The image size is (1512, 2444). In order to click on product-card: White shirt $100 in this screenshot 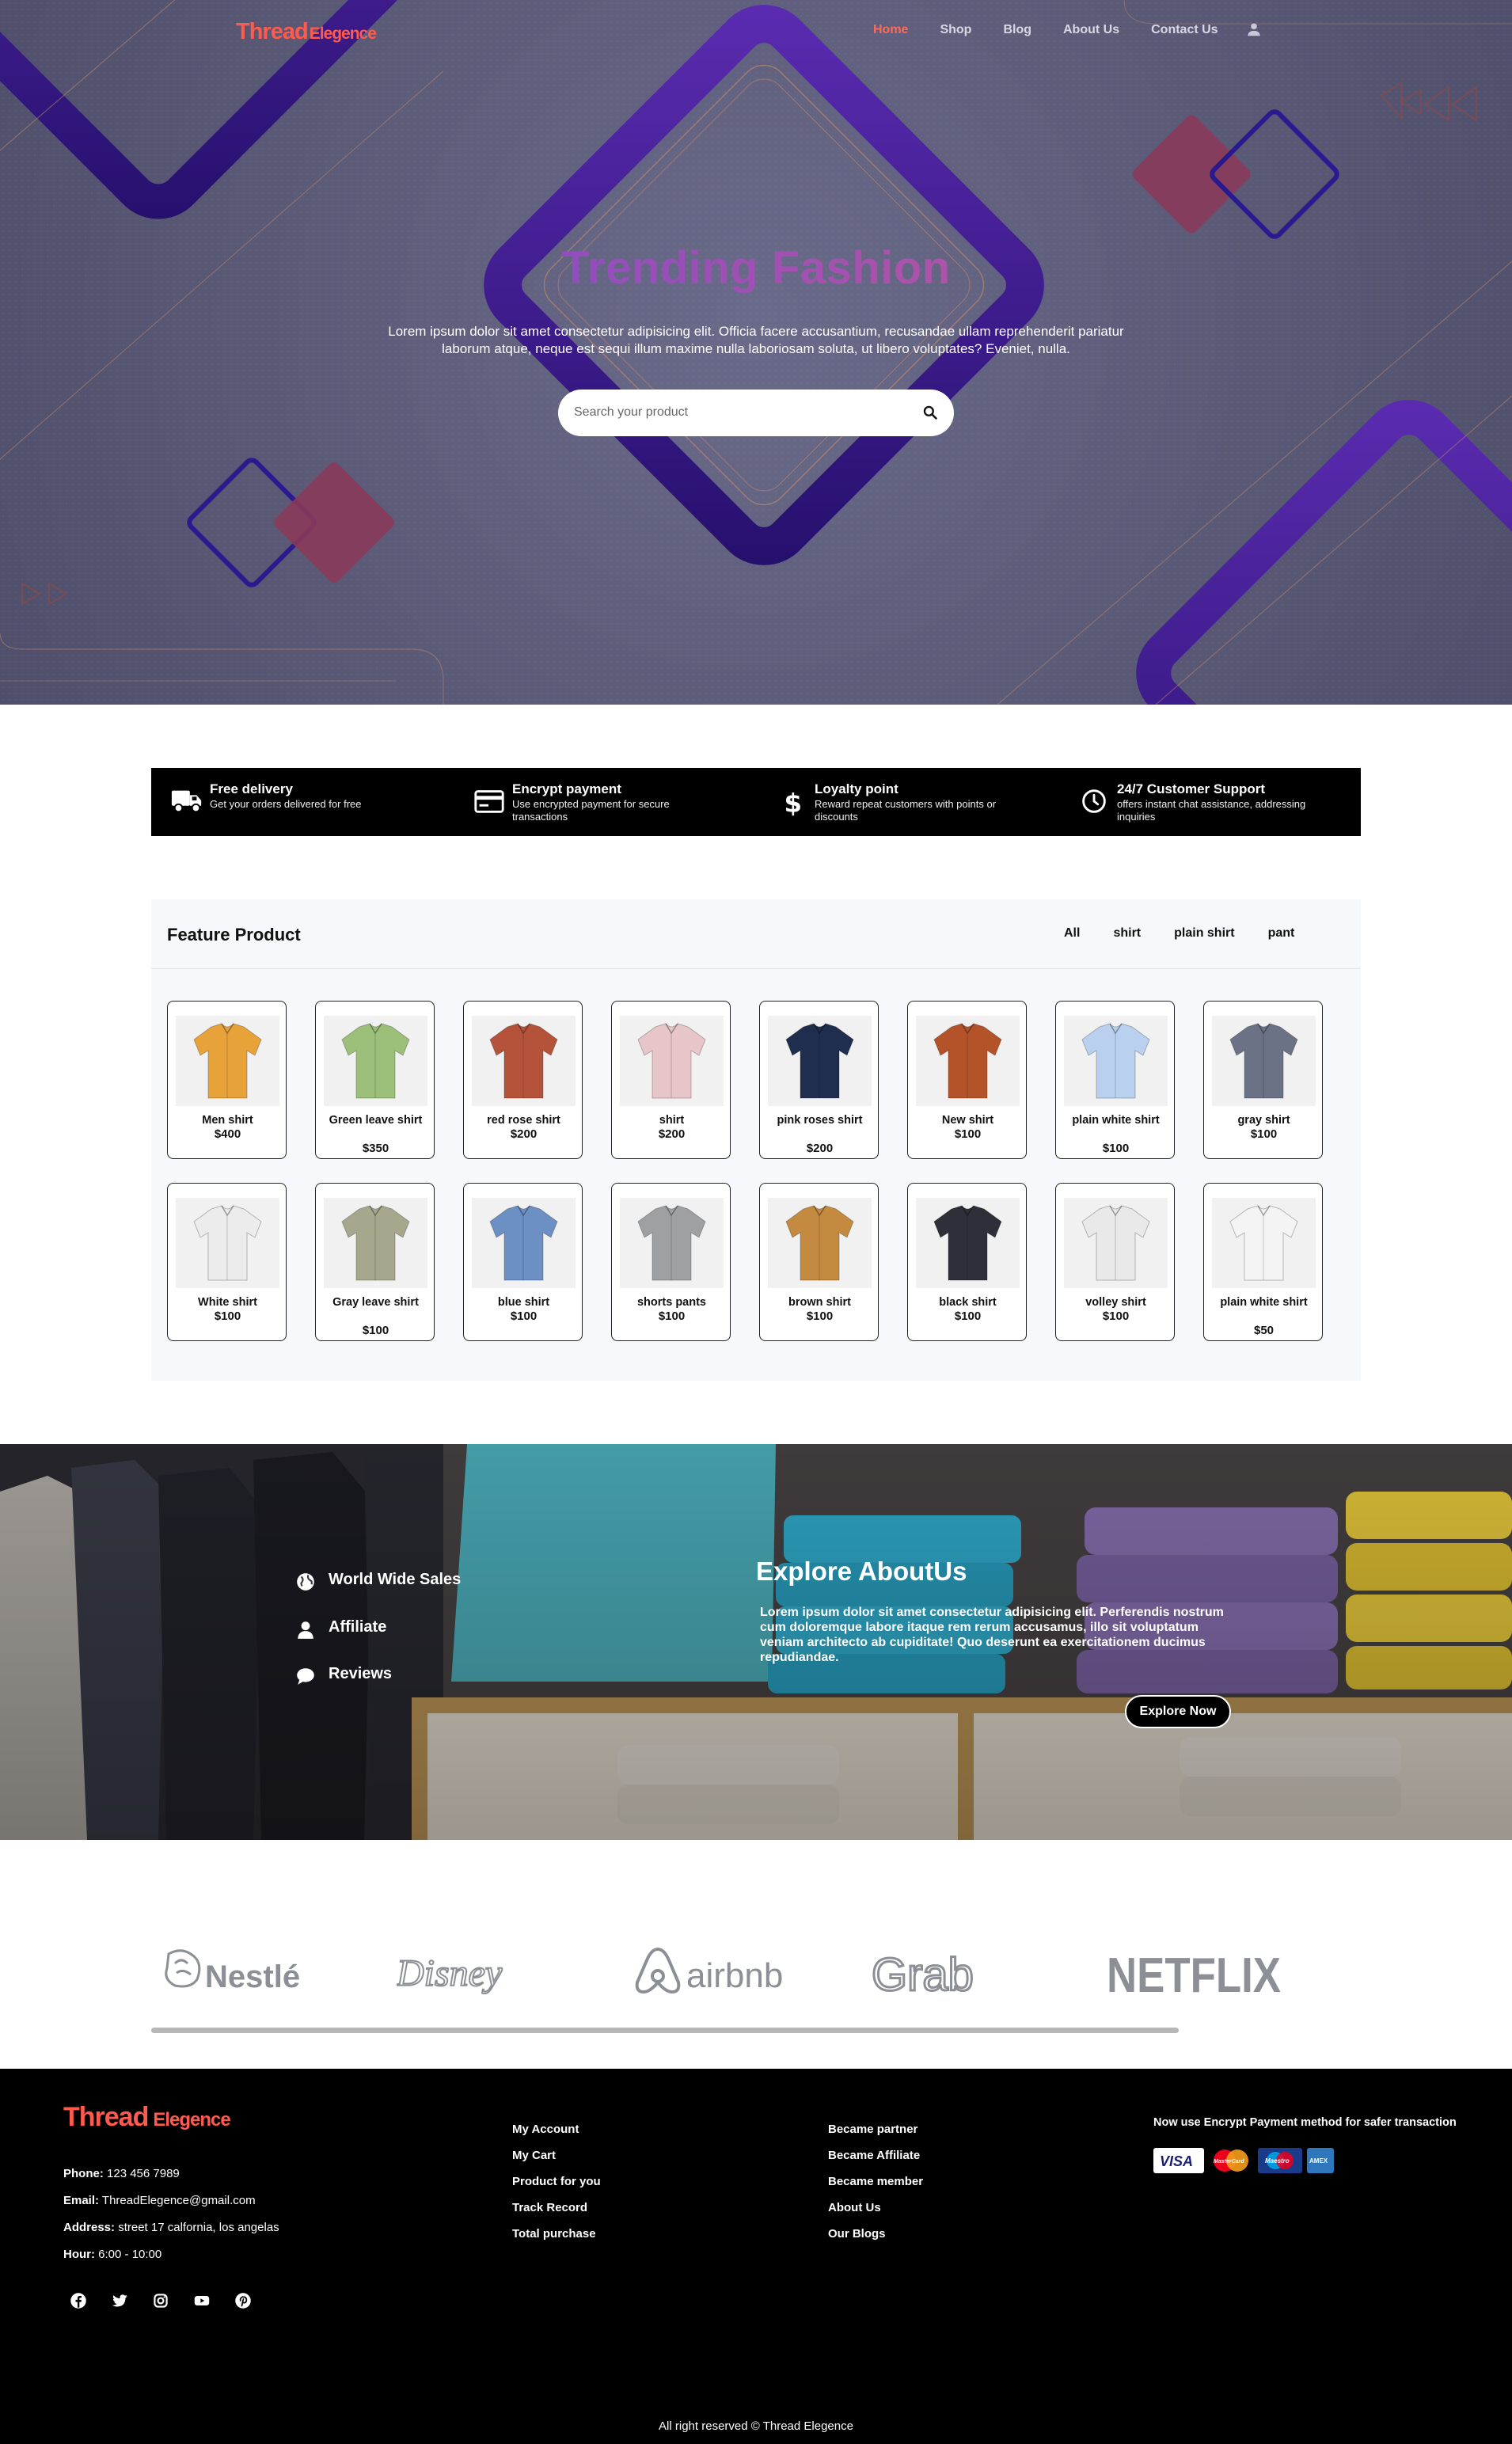, I will do `click(227, 1262)`.